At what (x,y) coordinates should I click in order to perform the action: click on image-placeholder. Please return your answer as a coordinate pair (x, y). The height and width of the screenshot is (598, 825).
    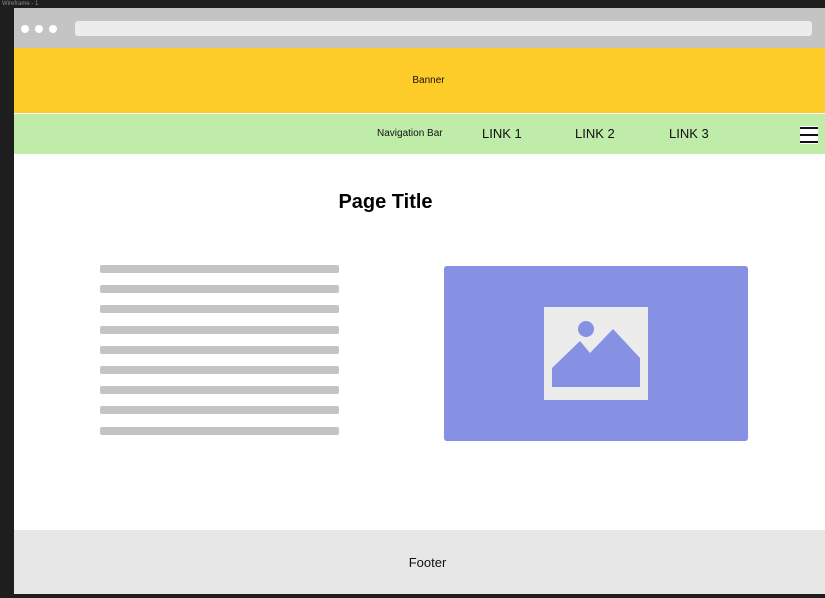
    Looking at the image, I should click on (596, 353).